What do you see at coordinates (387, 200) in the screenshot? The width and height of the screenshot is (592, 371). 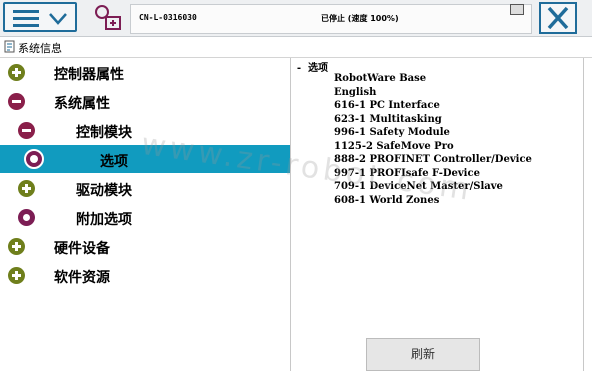 I see `list-item: 608-1 World Zones` at bounding box center [387, 200].